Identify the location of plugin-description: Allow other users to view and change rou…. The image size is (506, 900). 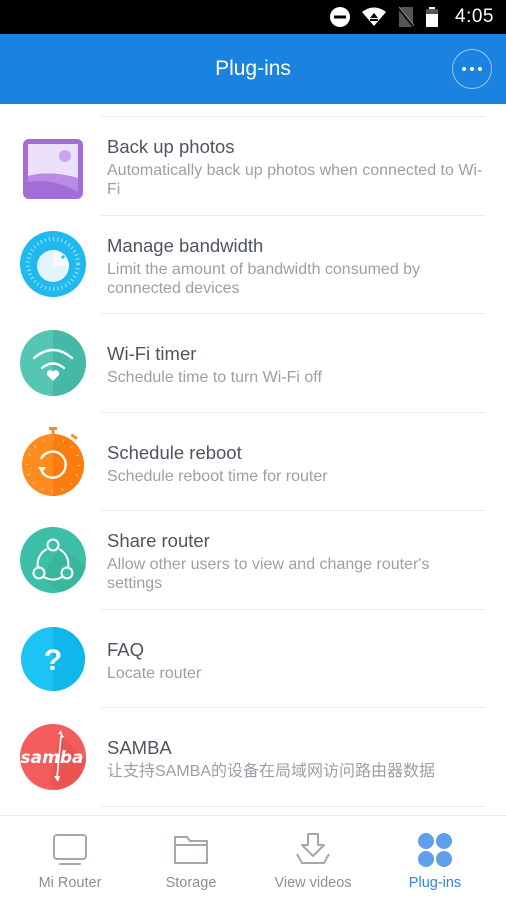
(268, 574).